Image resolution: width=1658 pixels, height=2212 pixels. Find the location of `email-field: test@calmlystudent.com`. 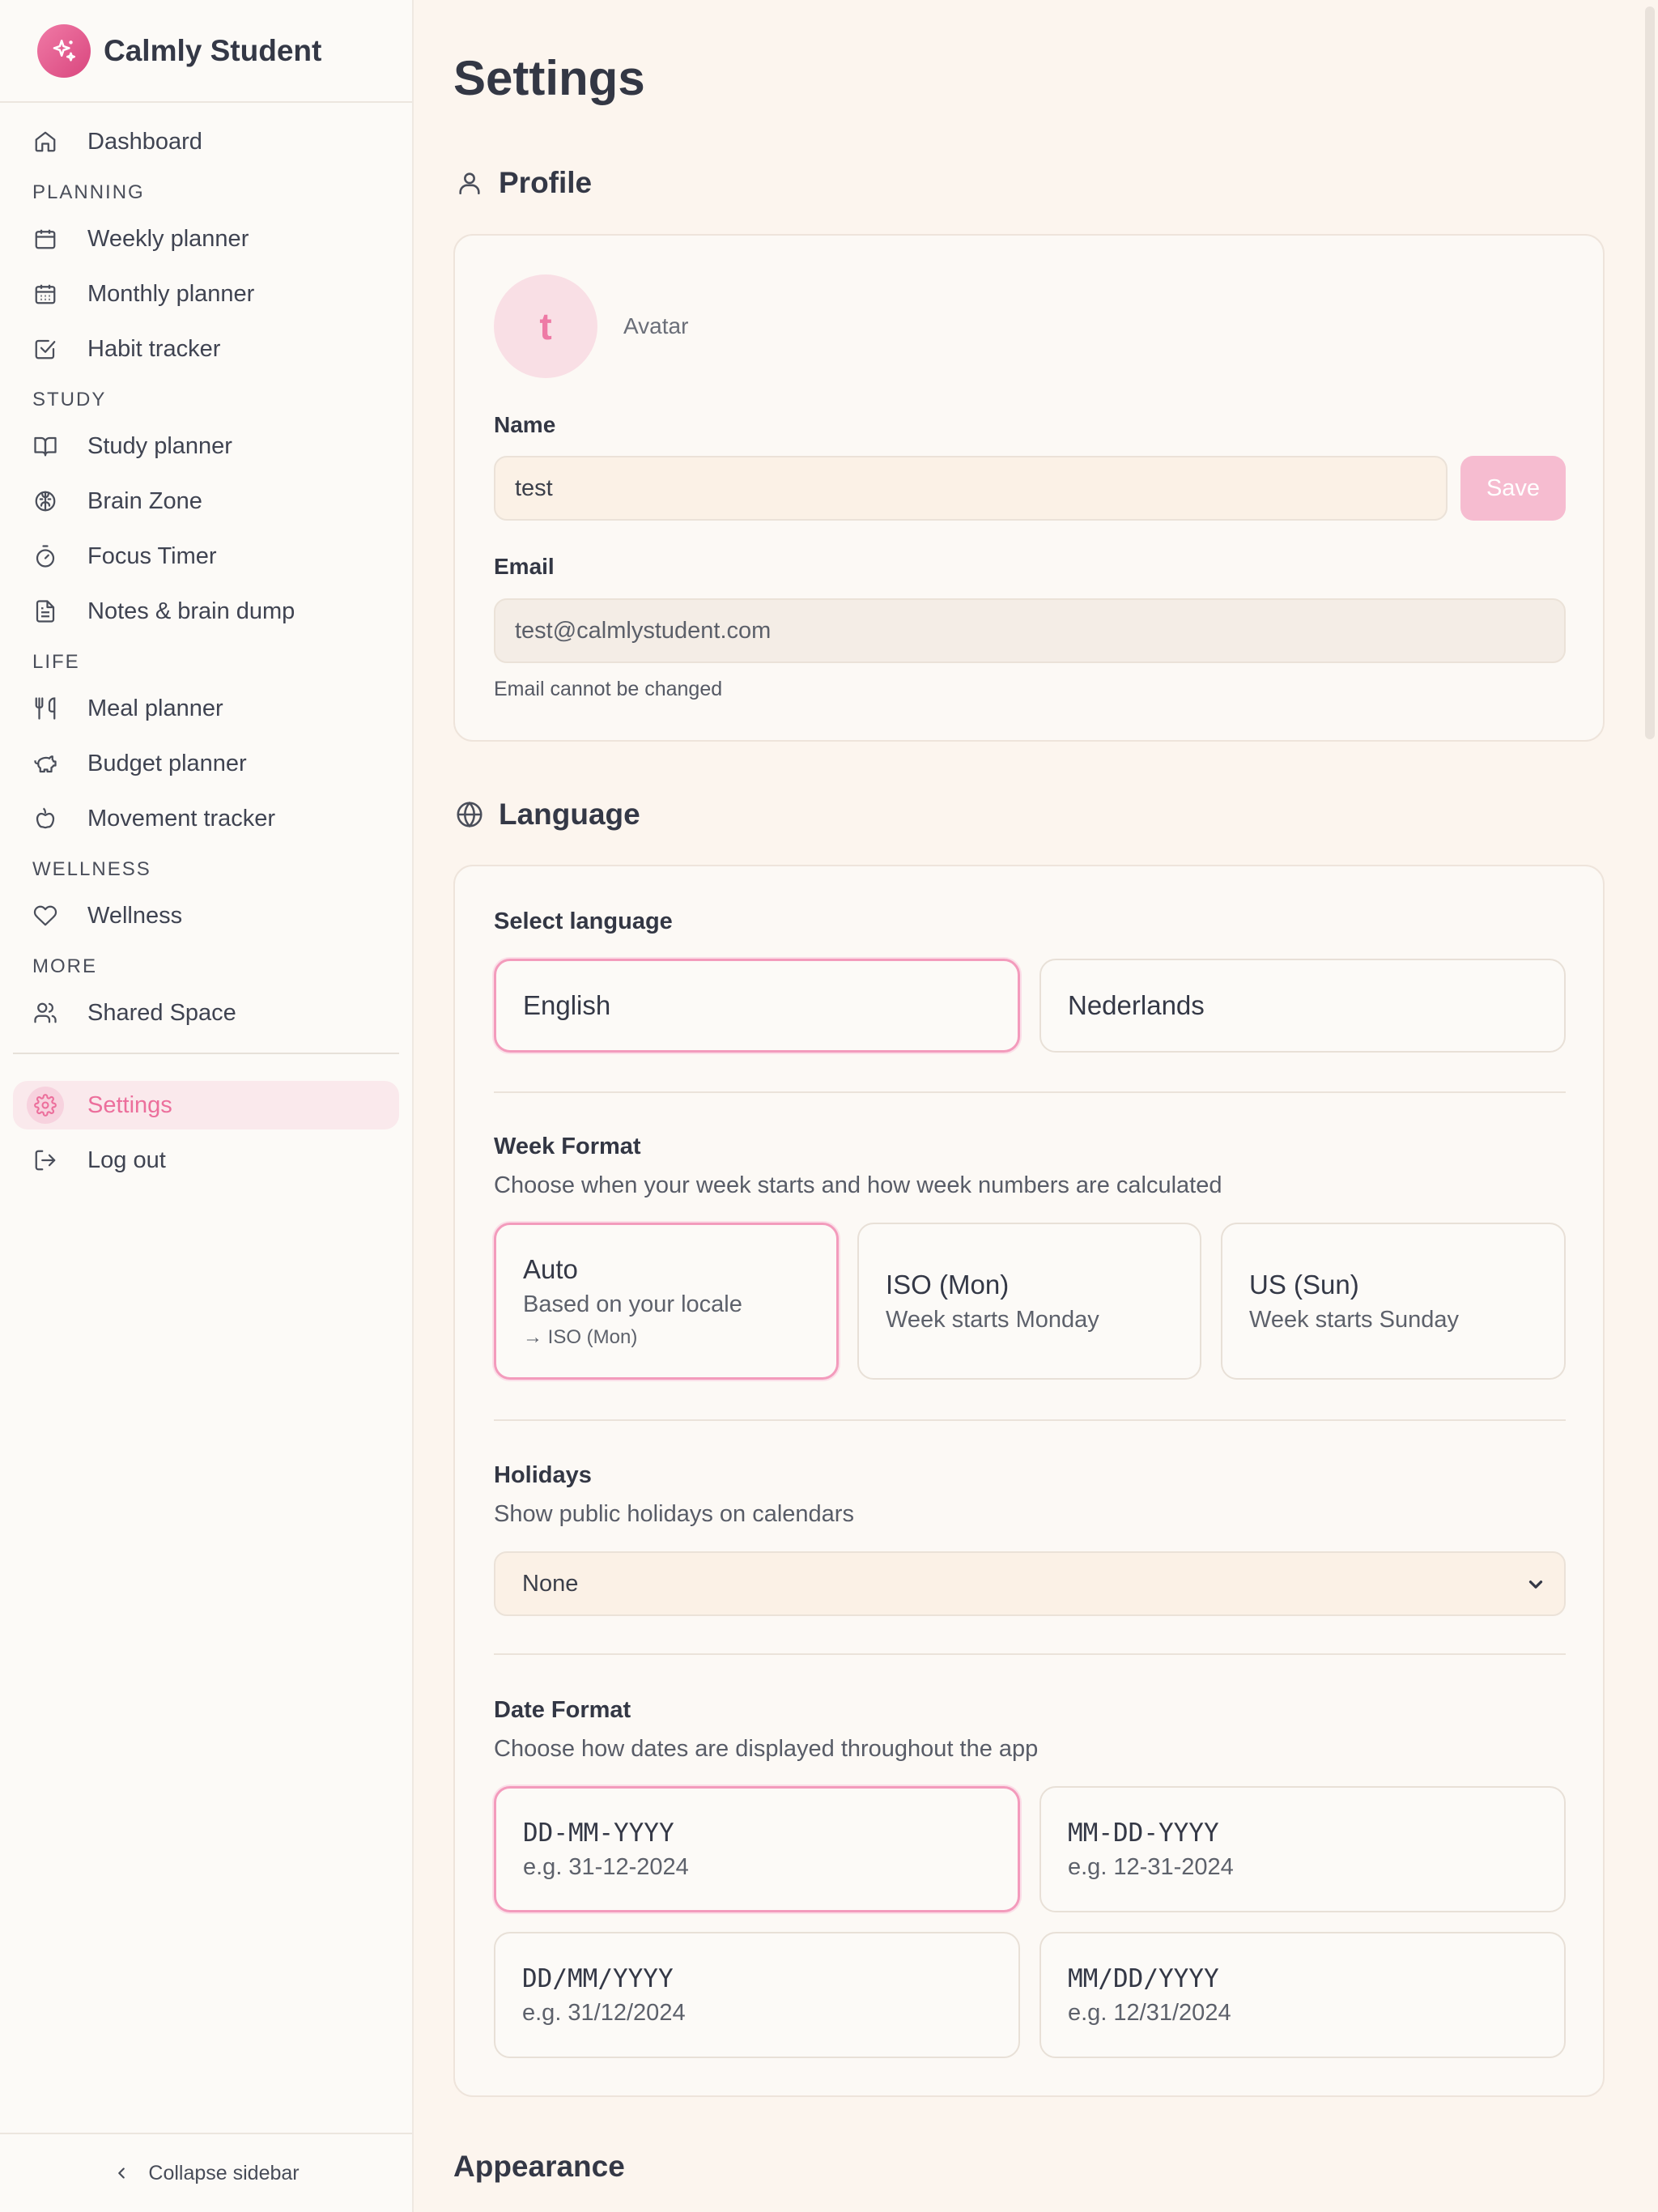

email-field: test@calmlystudent.com is located at coordinates (1030, 631).